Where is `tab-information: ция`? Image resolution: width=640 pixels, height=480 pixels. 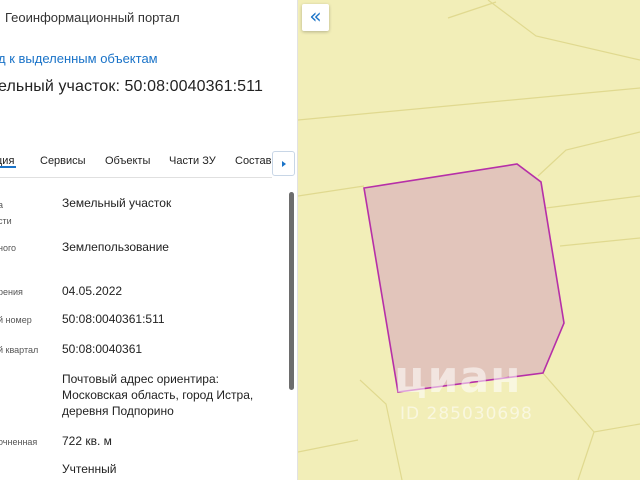
tab-information: ция is located at coordinates (8, 161).